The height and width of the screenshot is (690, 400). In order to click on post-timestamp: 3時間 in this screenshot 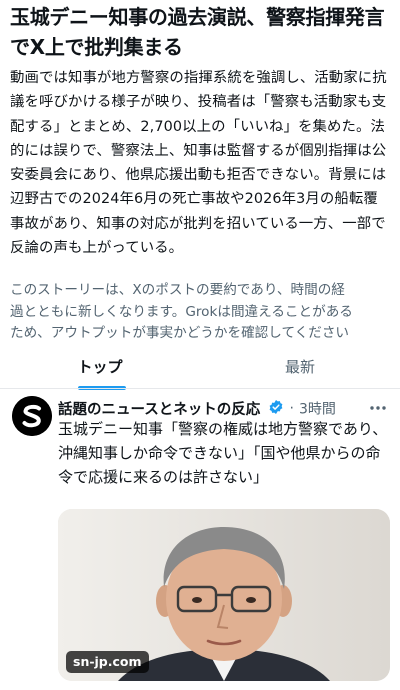, I will do `click(317, 410)`.